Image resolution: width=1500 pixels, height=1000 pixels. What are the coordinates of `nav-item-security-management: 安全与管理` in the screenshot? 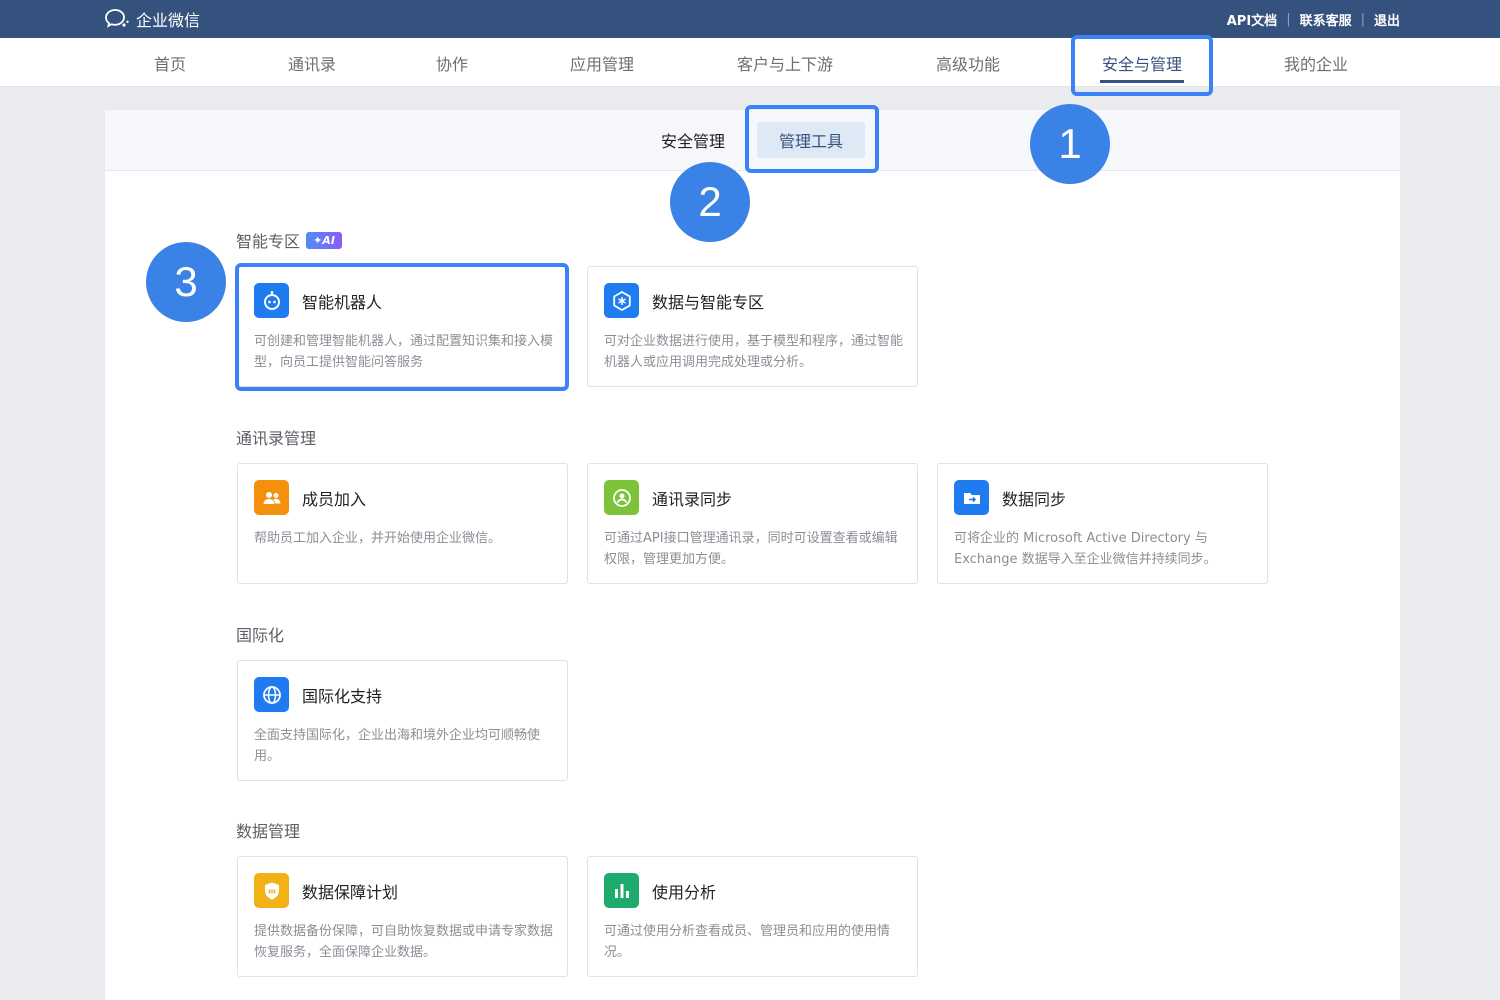 It's located at (1142, 62).